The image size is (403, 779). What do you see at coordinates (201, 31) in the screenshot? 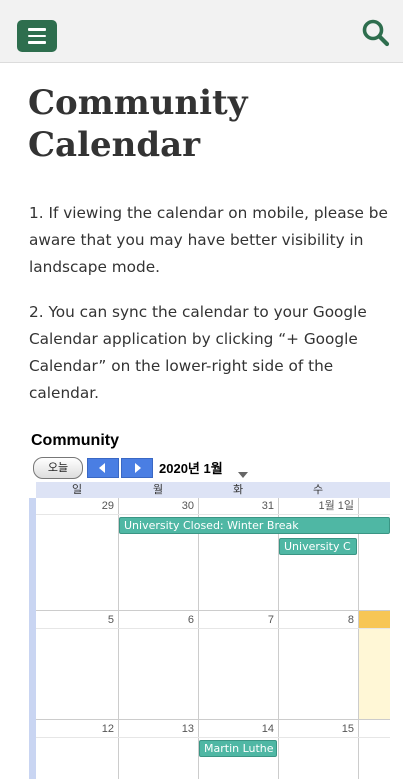
I see `top-bar` at bounding box center [201, 31].